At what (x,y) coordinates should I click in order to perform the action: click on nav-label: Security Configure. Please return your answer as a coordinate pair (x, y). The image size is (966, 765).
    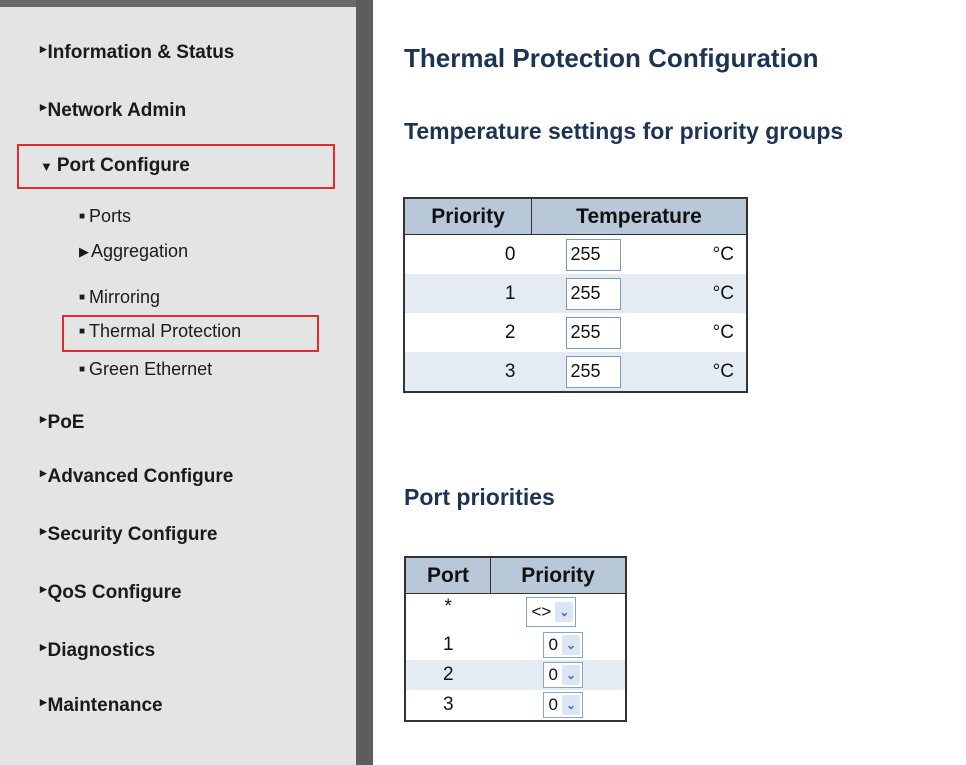
    Looking at the image, I should click on (132, 534).